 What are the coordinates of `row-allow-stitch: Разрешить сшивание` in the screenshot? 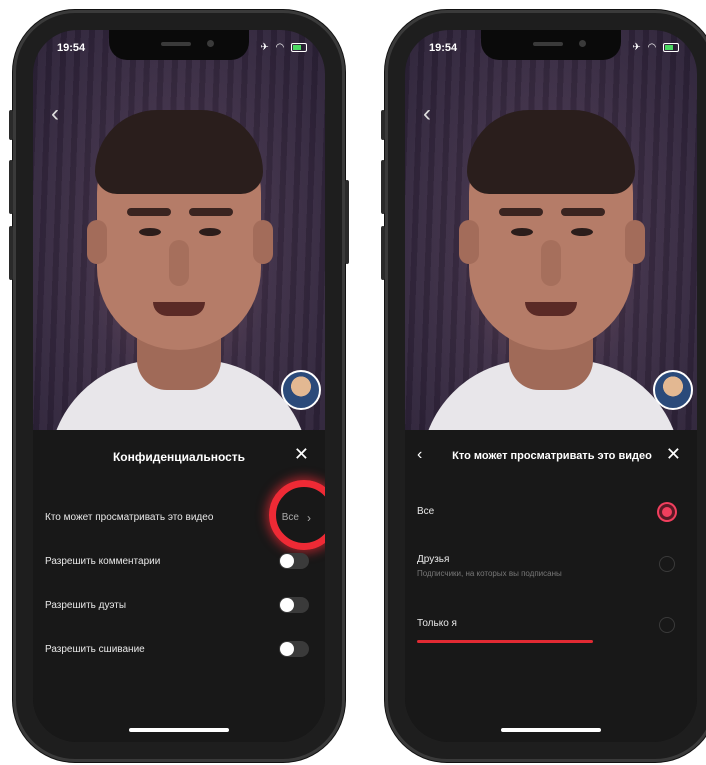 It's located at (179, 649).